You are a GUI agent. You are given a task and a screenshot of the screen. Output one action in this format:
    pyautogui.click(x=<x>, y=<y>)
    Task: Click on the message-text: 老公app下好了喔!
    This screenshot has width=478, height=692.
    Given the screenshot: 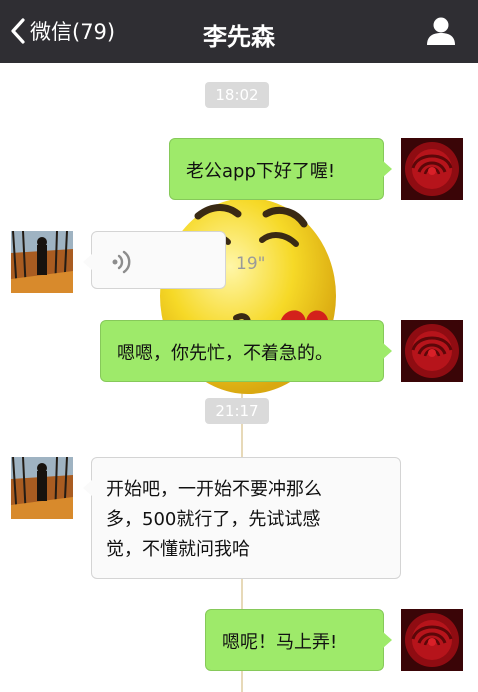 What is the action you would take?
    pyautogui.click(x=261, y=171)
    